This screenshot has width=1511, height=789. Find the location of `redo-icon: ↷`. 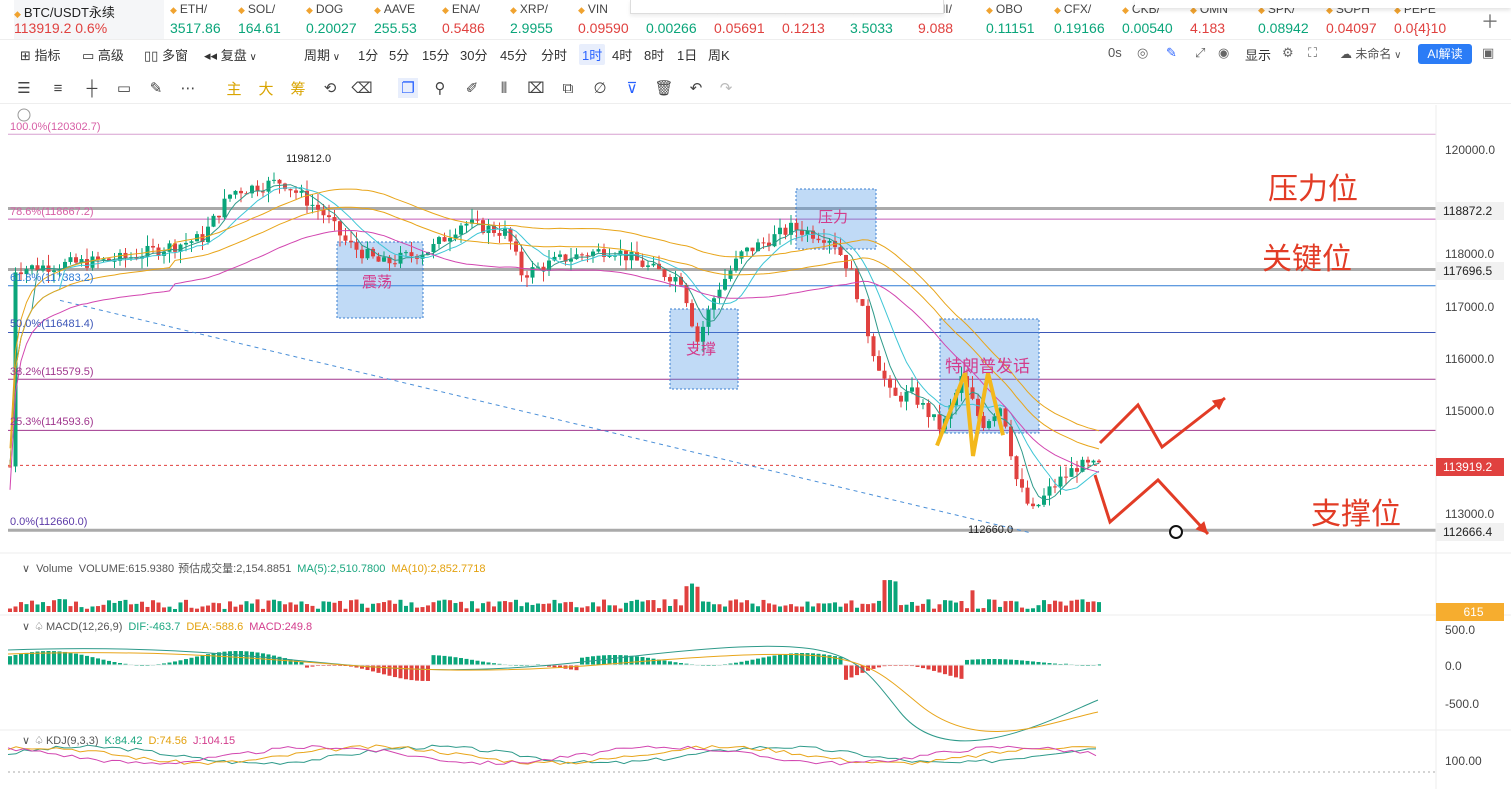

redo-icon: ↷ is located at coordinates (726, 88).